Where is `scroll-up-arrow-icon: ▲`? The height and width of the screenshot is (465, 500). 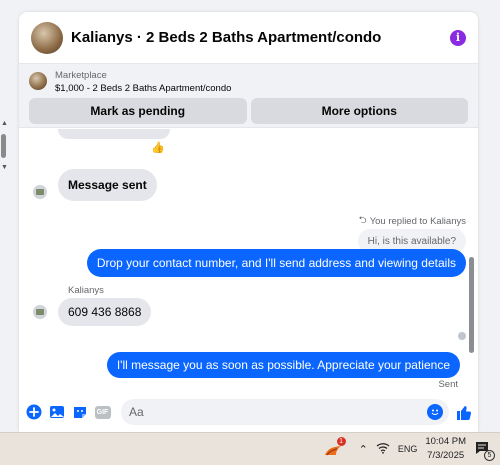 scroll-up-arrow-icon: ▲ is located at coordinates (4, 123).